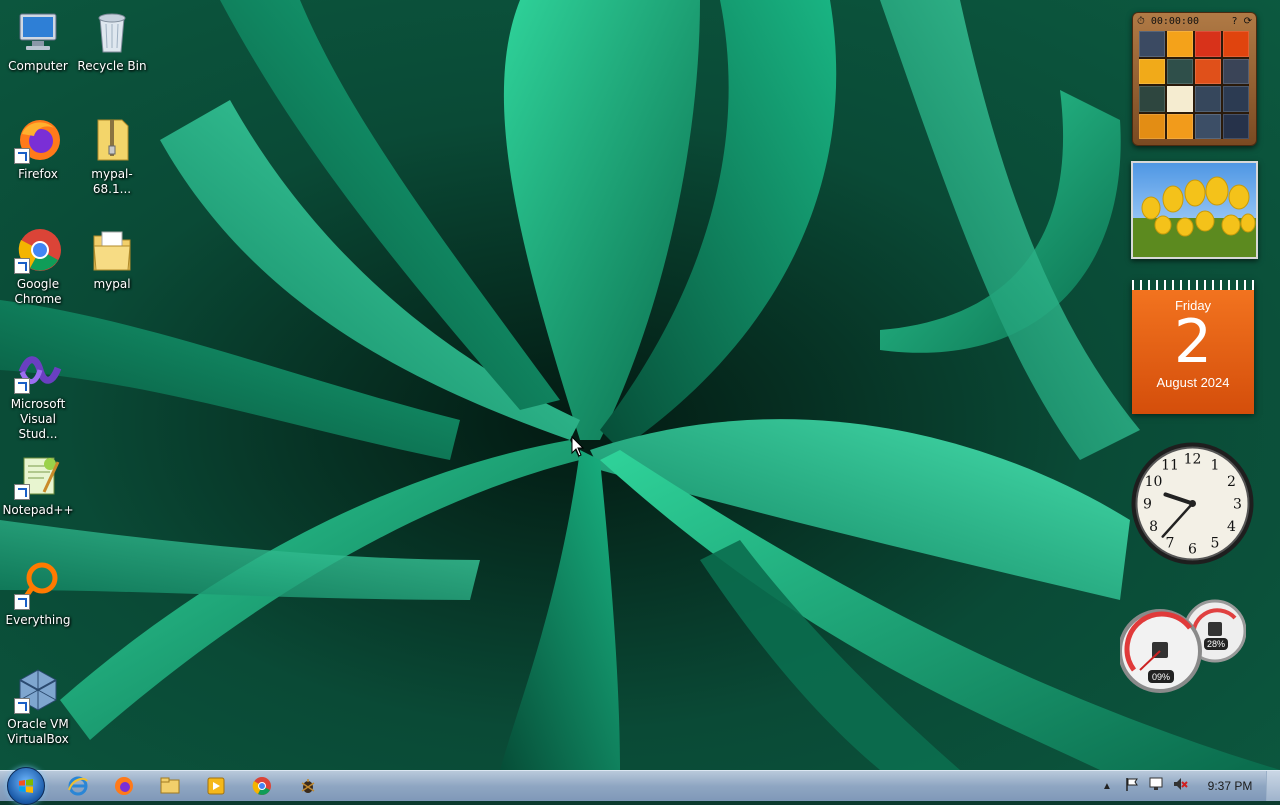 The height and width of the screenshot is (805, 1280). What do you see at coordinates (1242, 21) in the screenshot?
I see `puzzle-controls: ? ⟳` at bounding box center [1242, 21].